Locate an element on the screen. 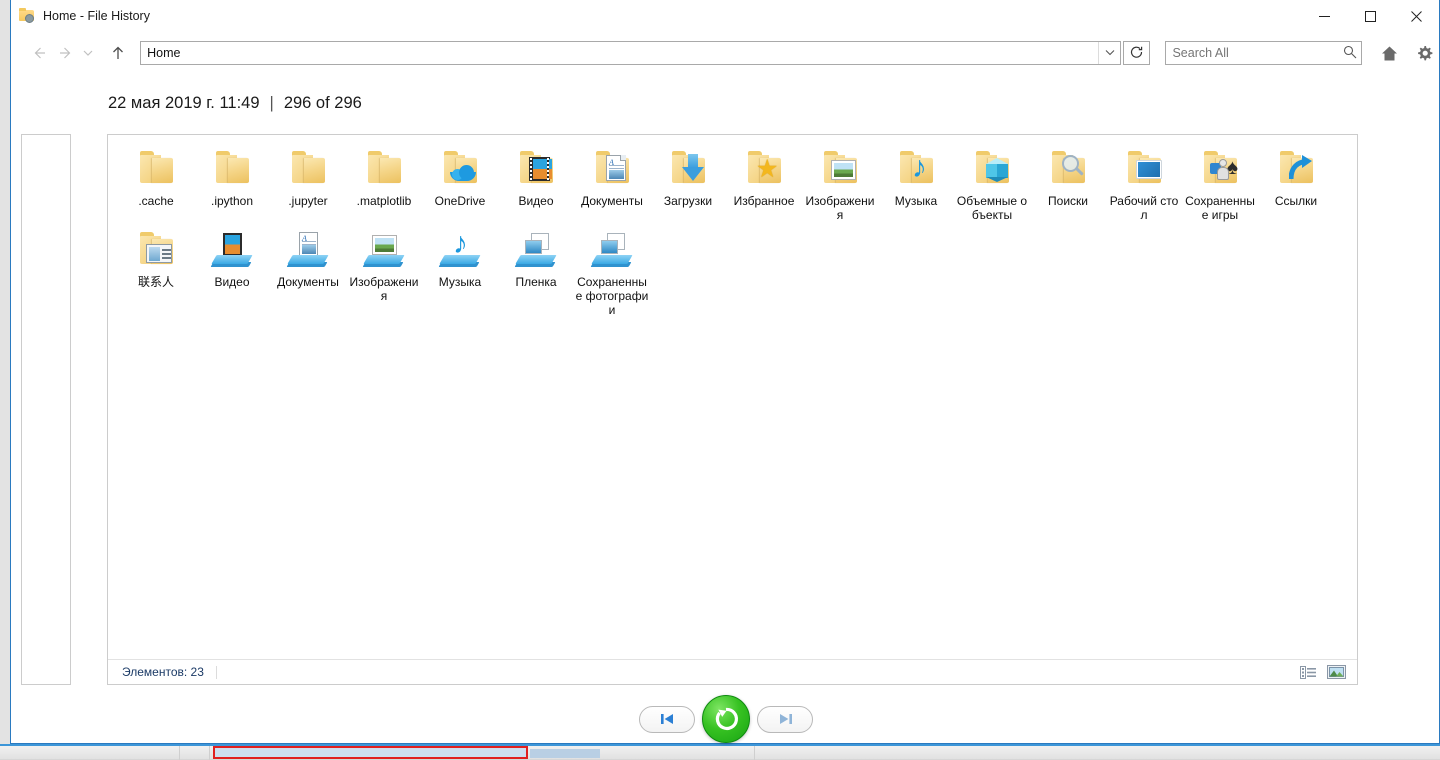  file-item: Пленка is located at coordinates (536, 269).